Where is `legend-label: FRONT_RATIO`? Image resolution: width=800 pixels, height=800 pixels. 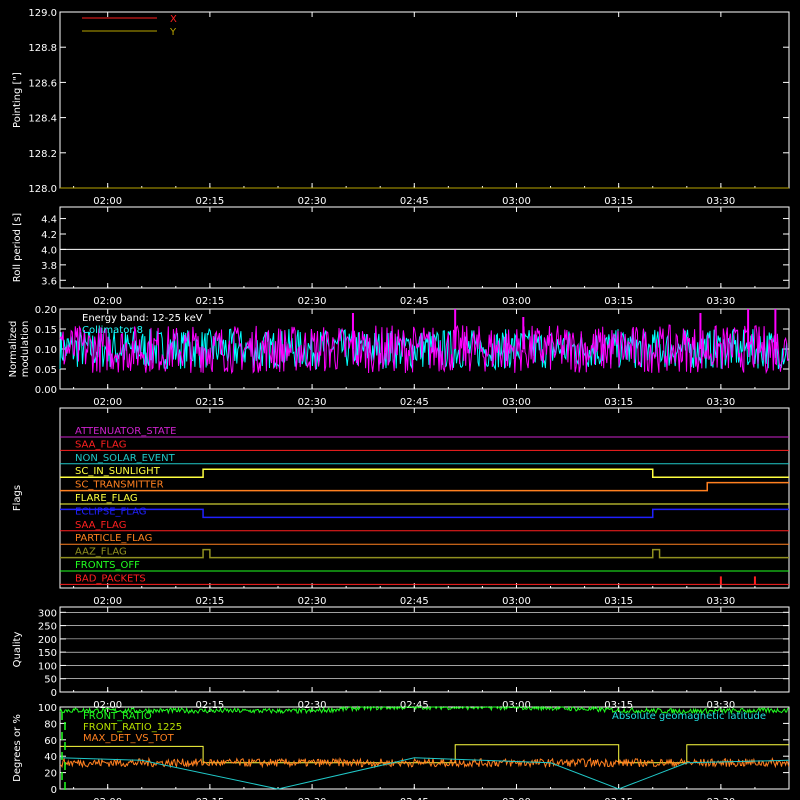
legend-label: FRONT_RATIO is located at coordinates (117, 716).